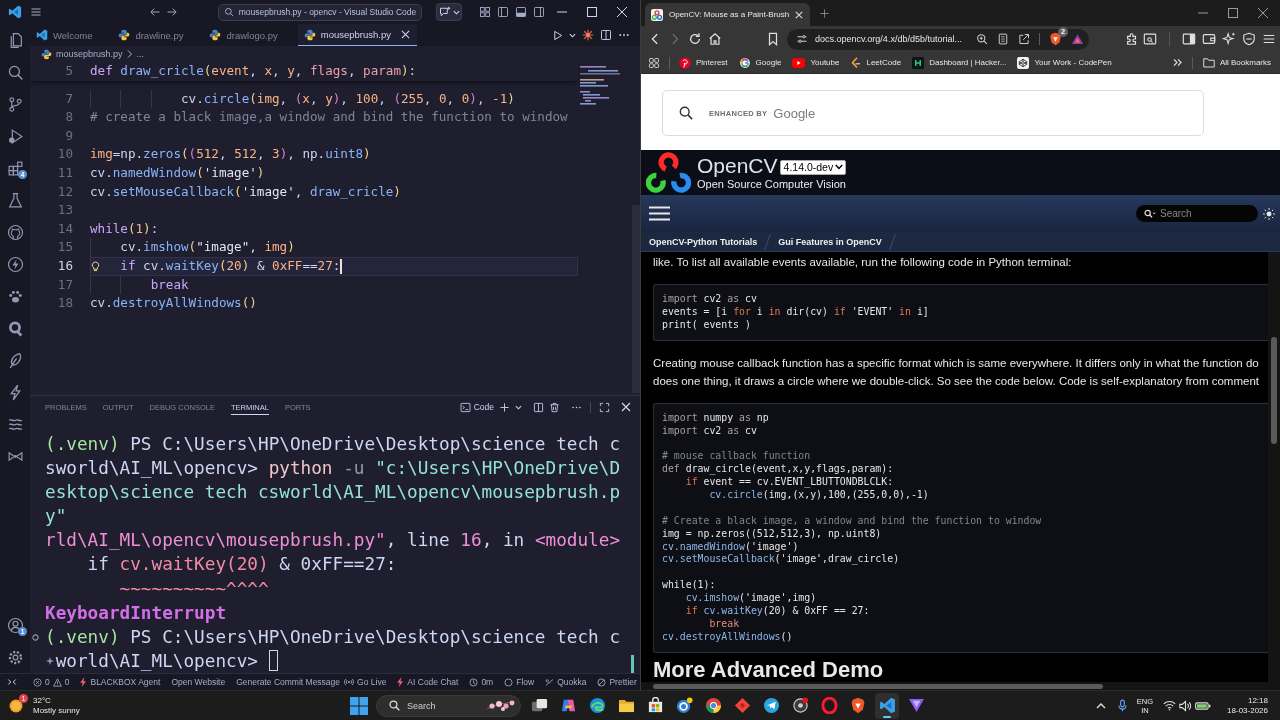 The height and width of the screenshot is (720, 1280). What do you see at coordinates (15, 104) in the screenshot?
I see `branch-icon` at bounding box center [15, 104].